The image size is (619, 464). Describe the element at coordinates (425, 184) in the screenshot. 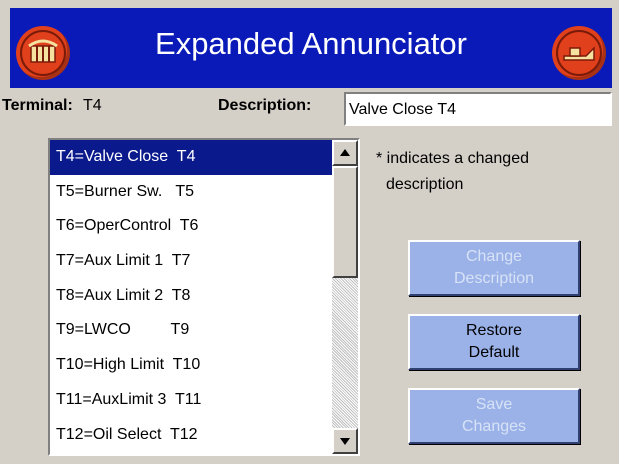

I see `changed-note-line2: description` at that location.